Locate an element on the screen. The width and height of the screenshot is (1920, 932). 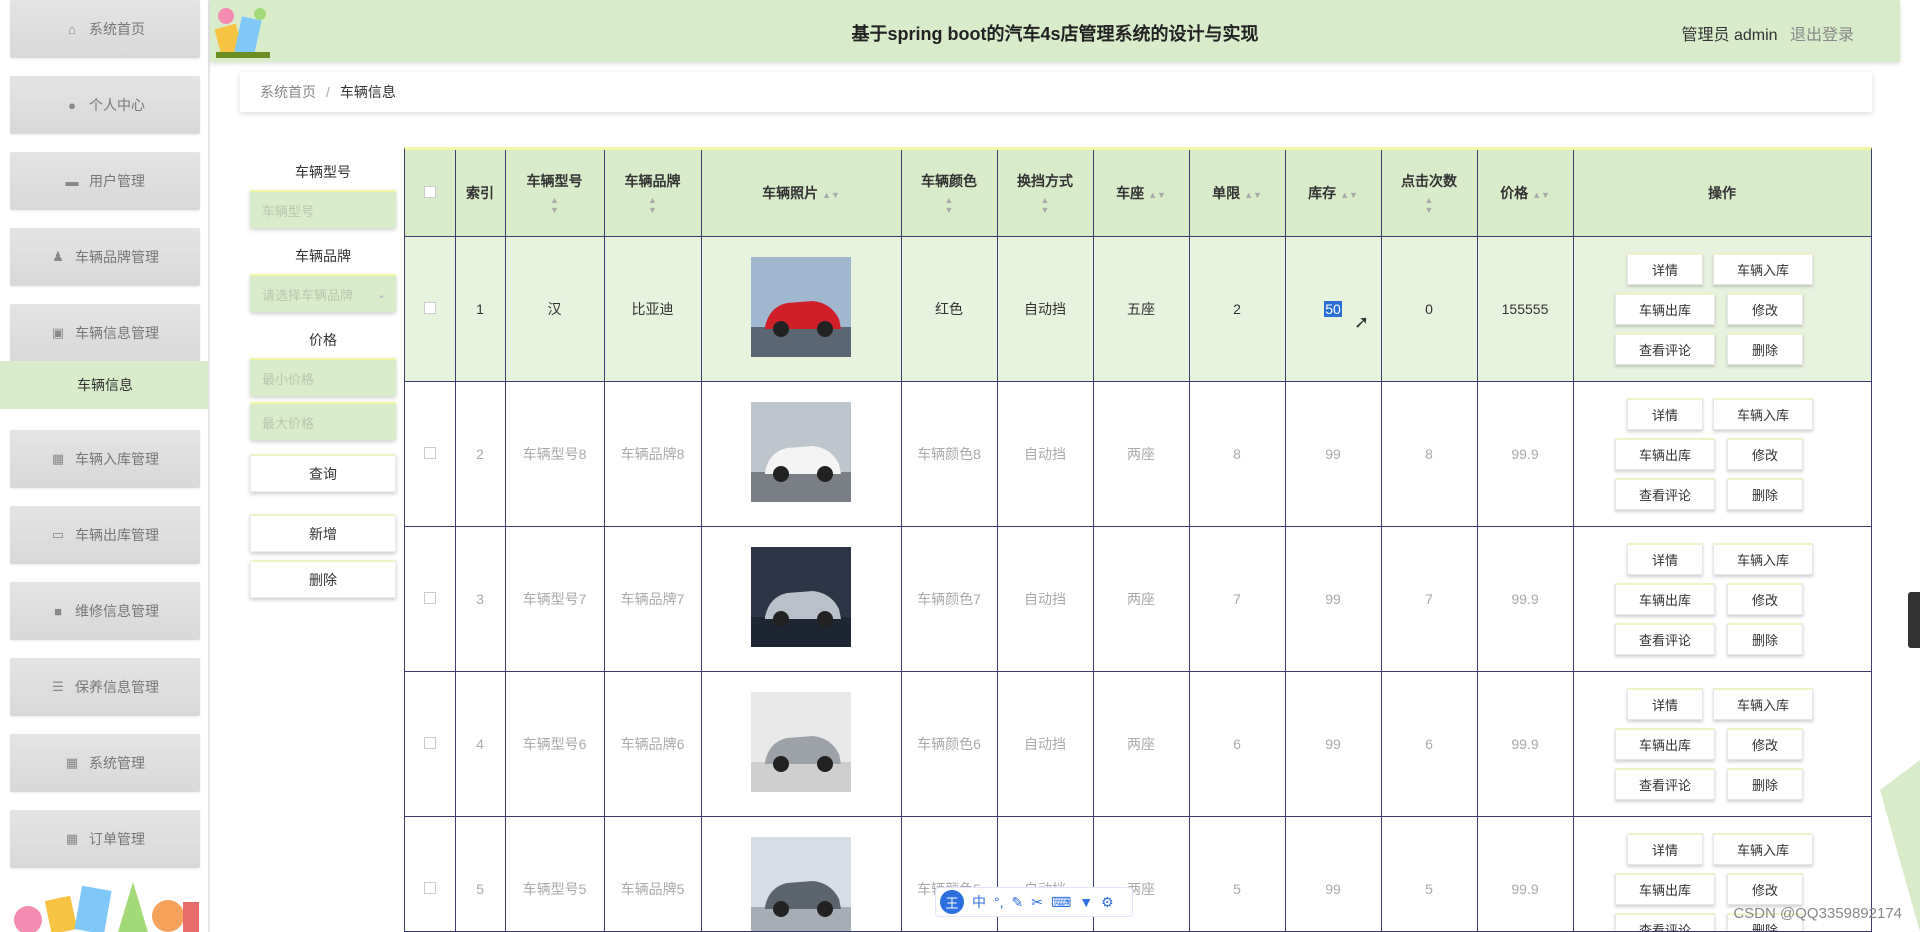
max-price-input: 最大价格 is located at coordinates (323, 421).